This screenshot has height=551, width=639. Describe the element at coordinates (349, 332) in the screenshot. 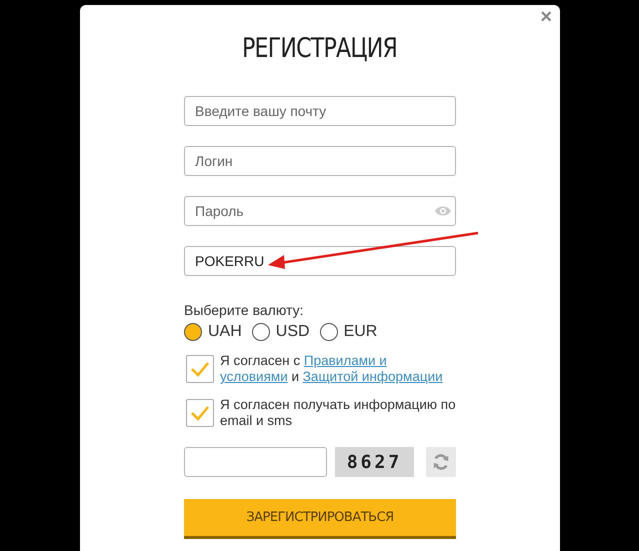

I see `currency-radio: EUR` at that location.